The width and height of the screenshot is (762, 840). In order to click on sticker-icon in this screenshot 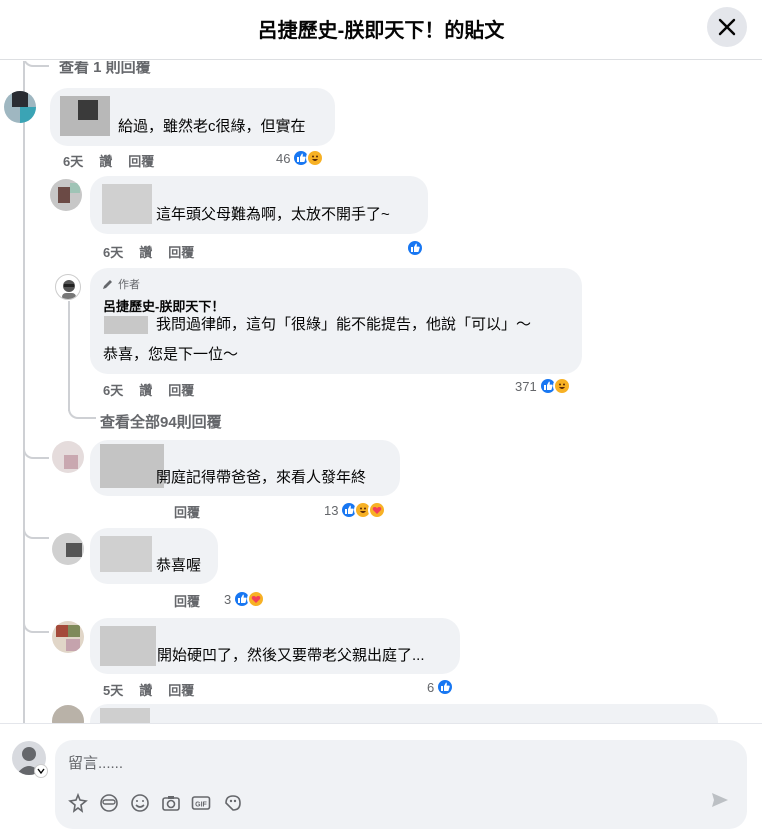, I will do `click(78, 803)`.